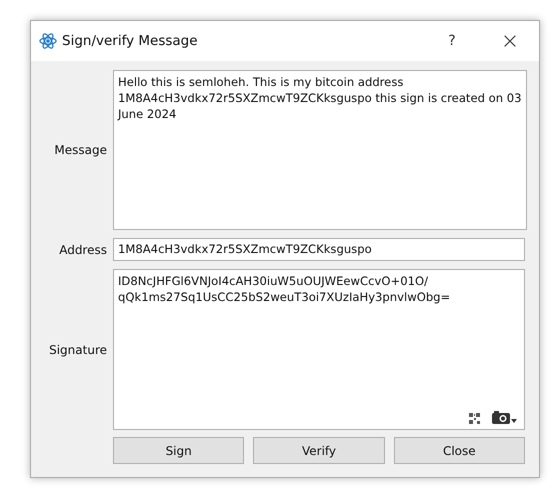 The width and height of the screenshot is (560, 503). I want to click on dialog-button: Sign, so click(178, 450).